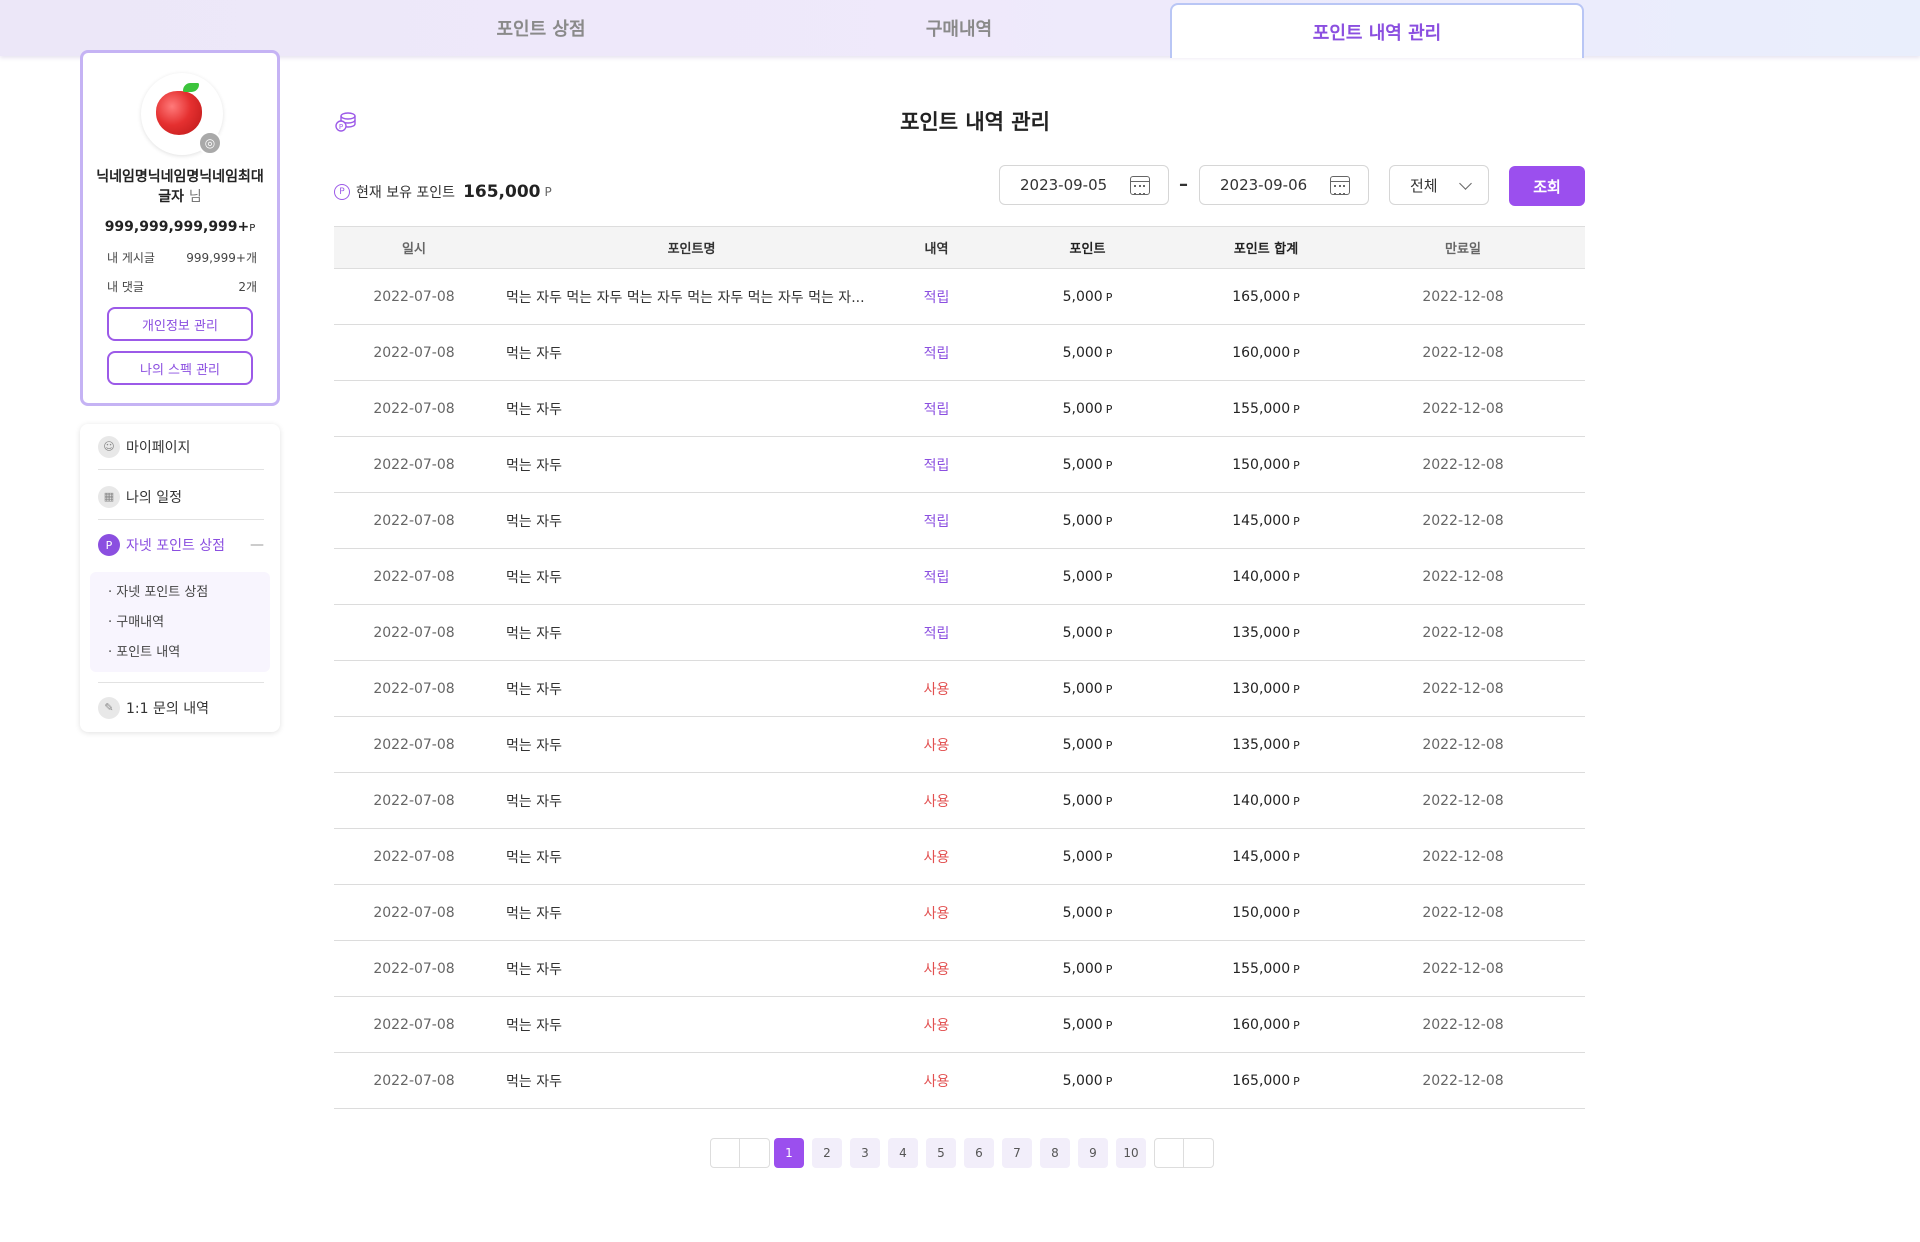 This screenshot has width=1920, height=1242. What do you see at coordinates (941, 1153) in the screenshot?
I see `page-number-button: 5` at bounding box center [941, 1153].